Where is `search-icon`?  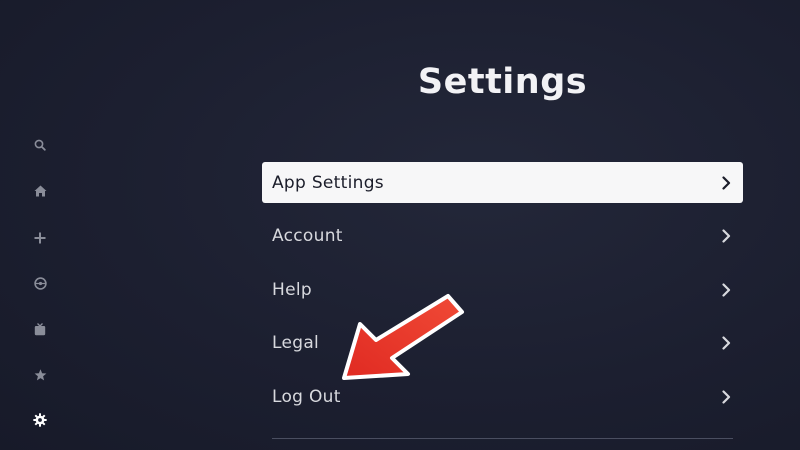
search-icon is located at coordinates (40, 145).